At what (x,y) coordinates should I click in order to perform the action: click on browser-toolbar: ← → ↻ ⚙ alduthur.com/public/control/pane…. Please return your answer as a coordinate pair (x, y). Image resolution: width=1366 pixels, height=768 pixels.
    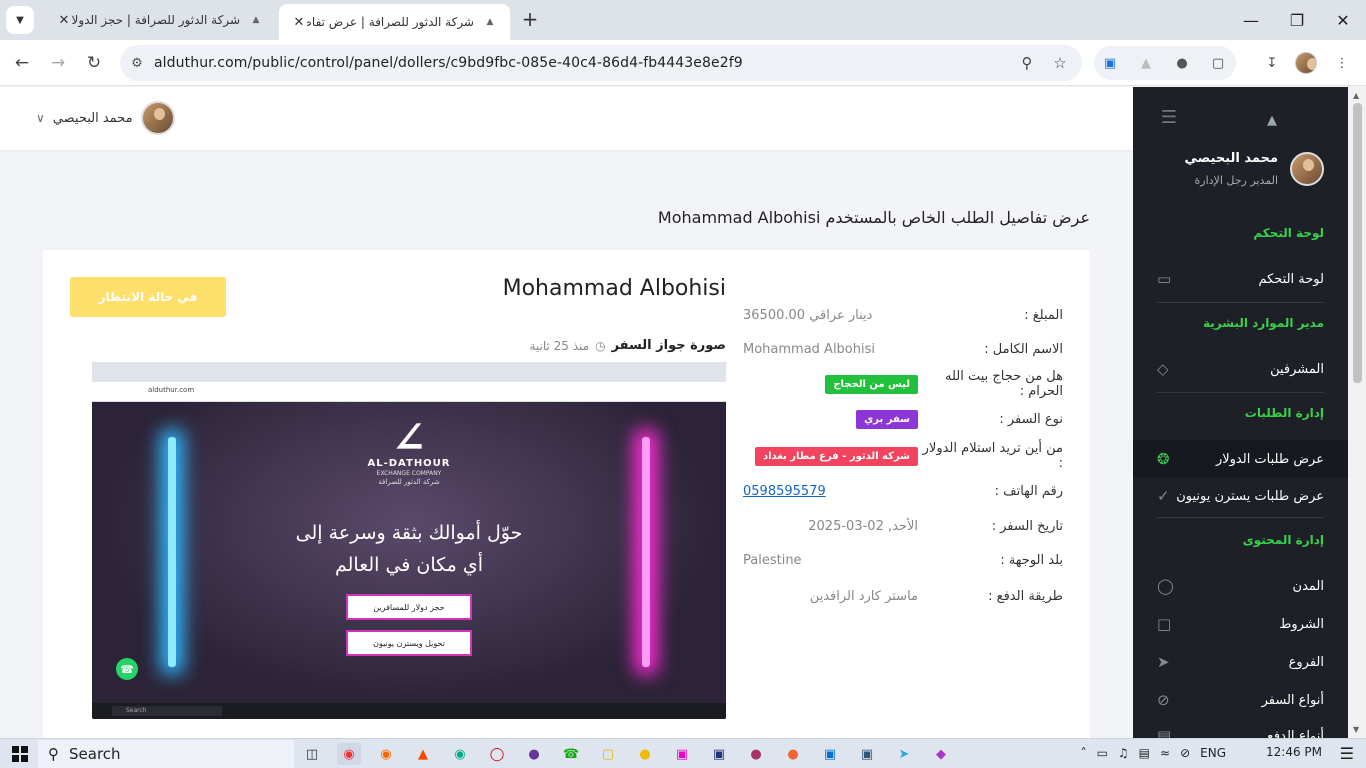
    Looking at the image, I should click on (683, 63).